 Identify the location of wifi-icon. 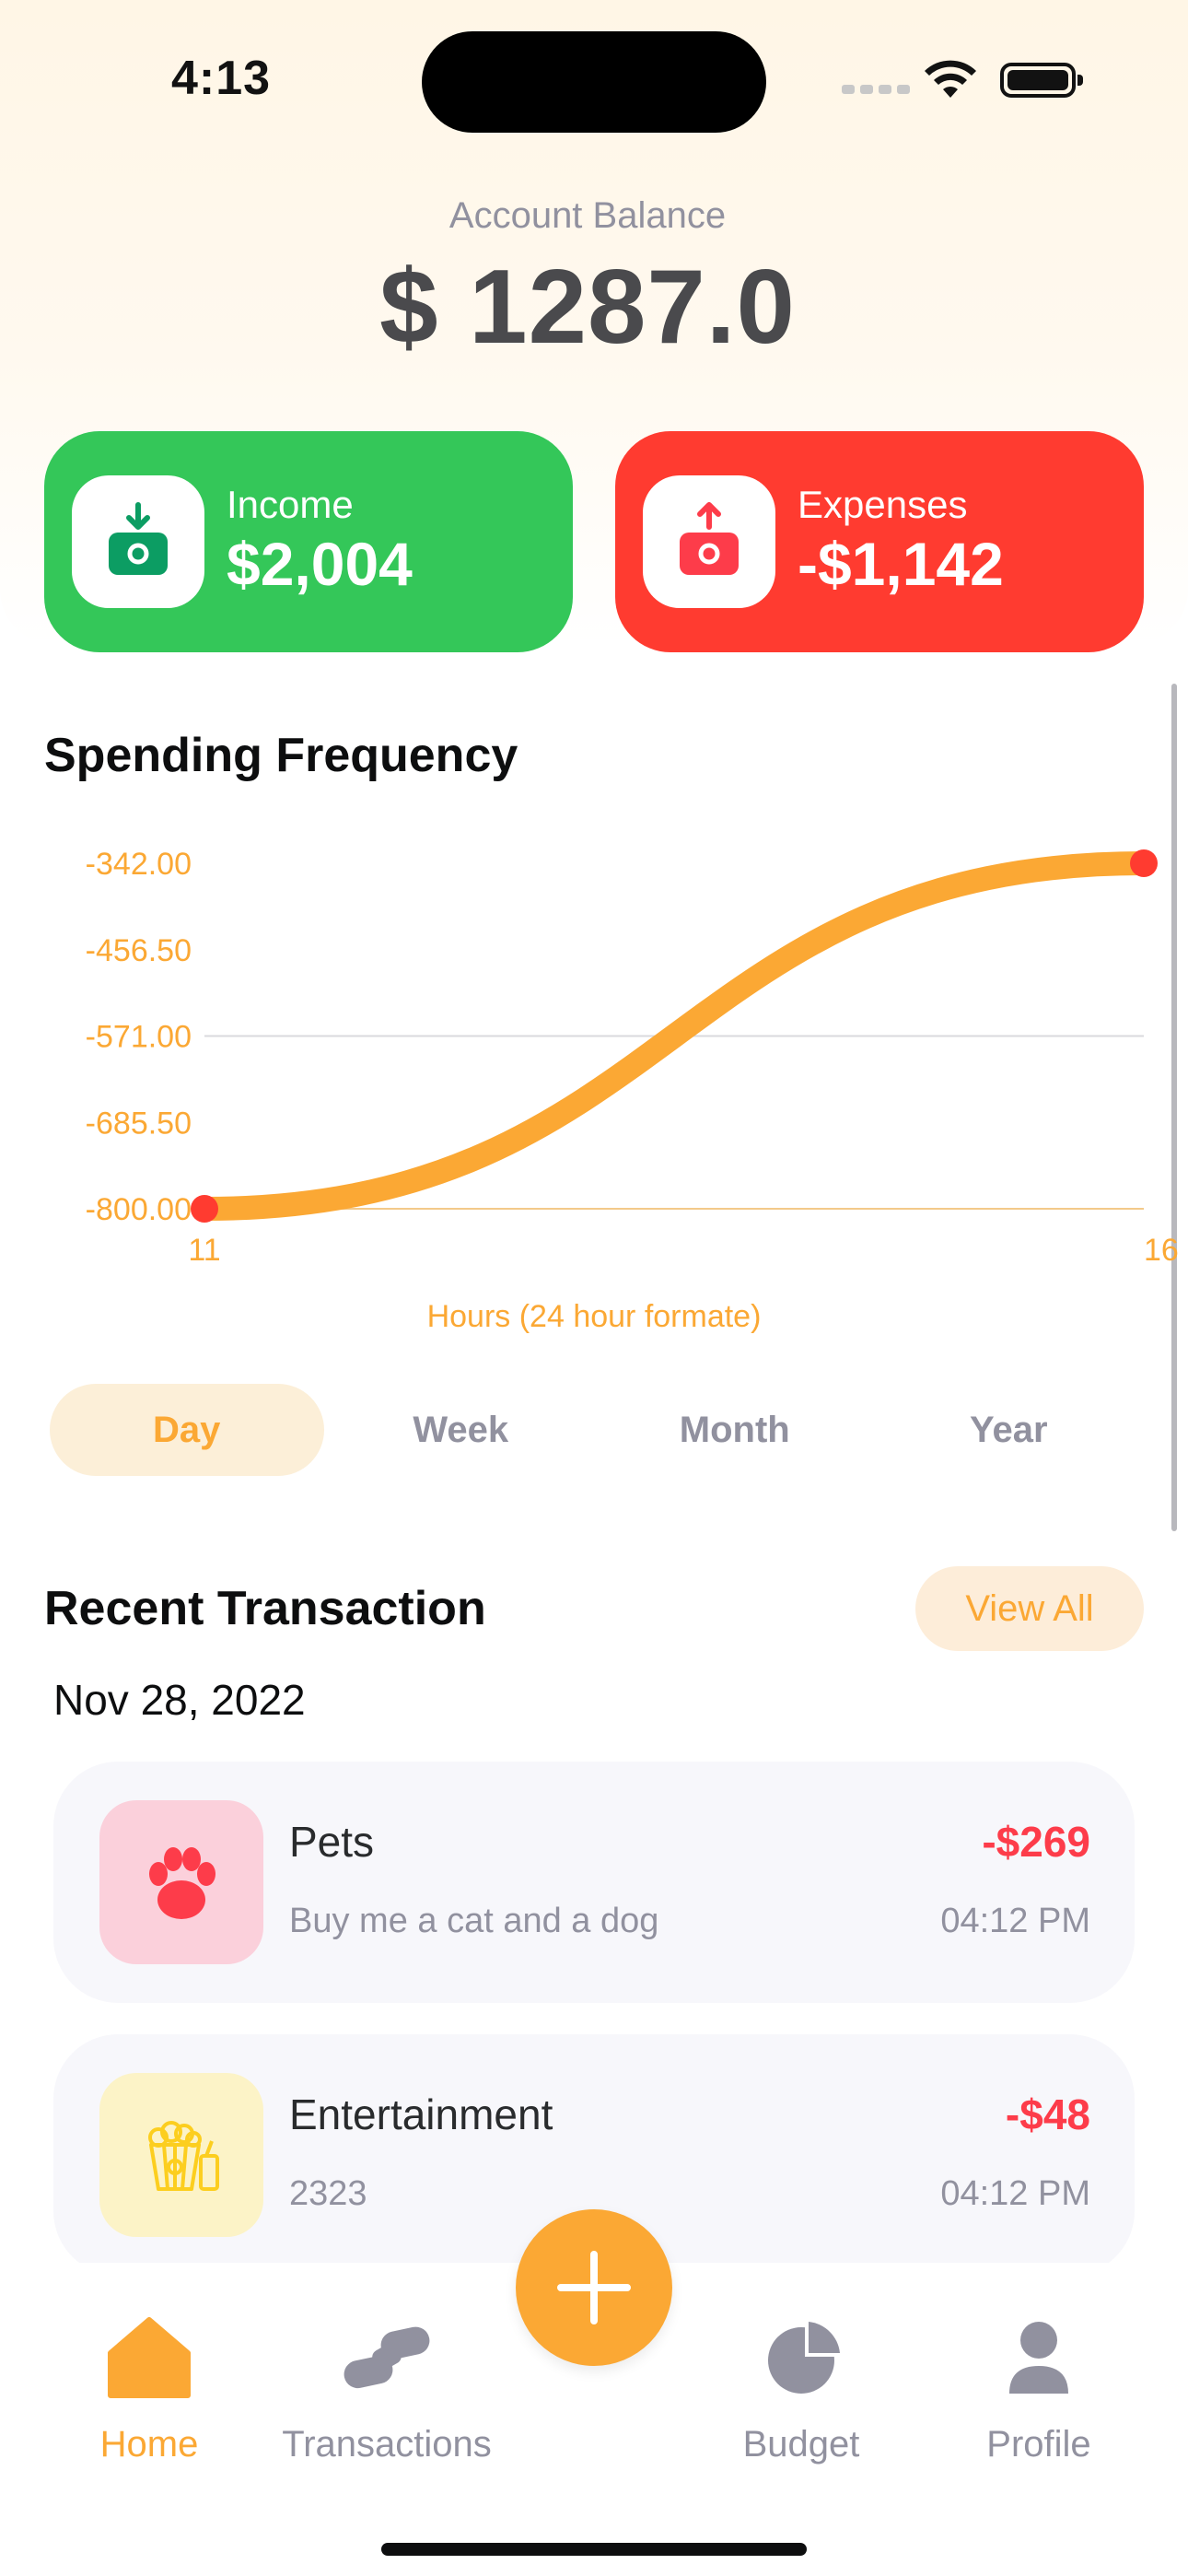
(951, 79).